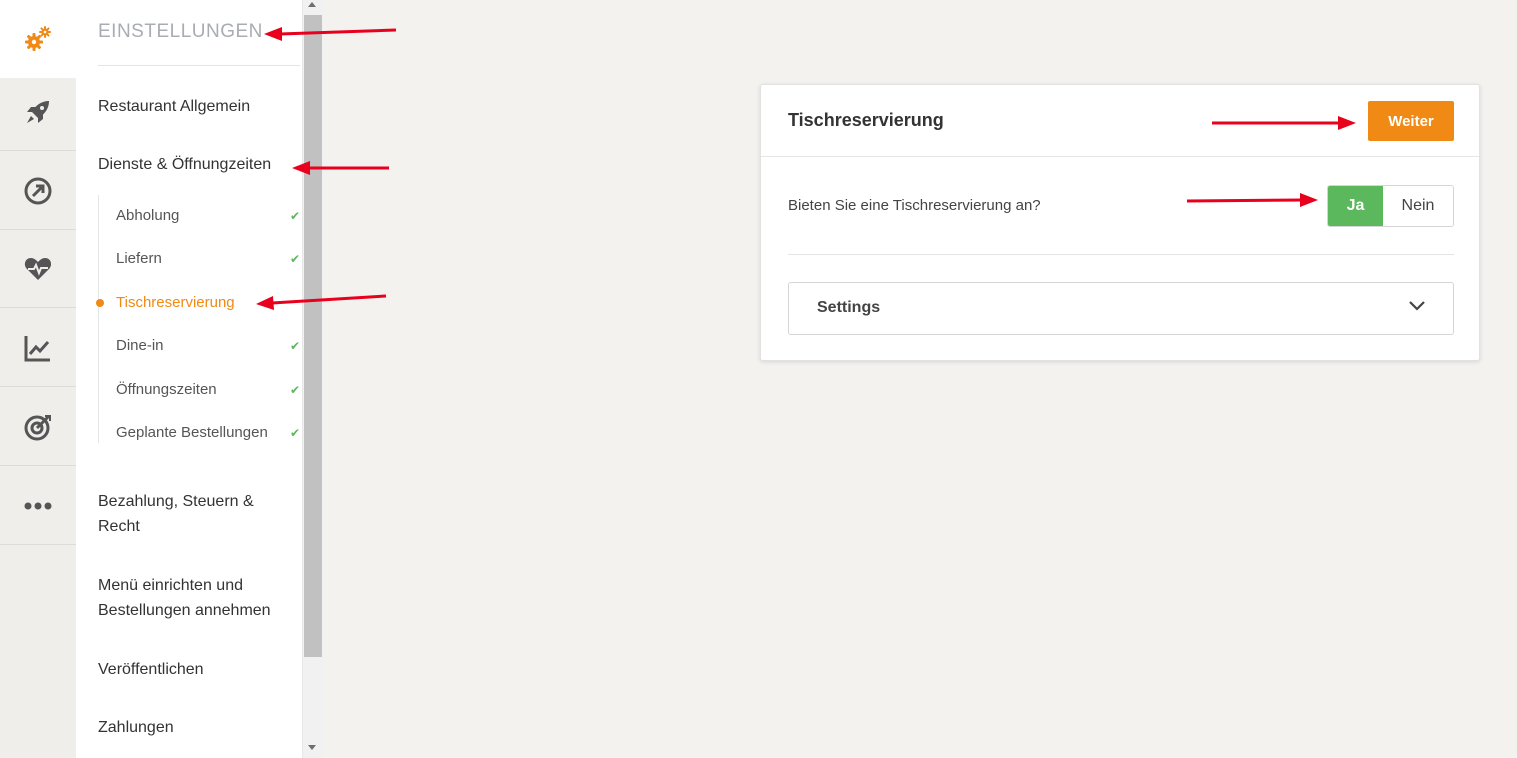  Describe the element at coordinates (209, 258) in the screenshot. I see `sub-nav-liefern: Liefern` at that location.